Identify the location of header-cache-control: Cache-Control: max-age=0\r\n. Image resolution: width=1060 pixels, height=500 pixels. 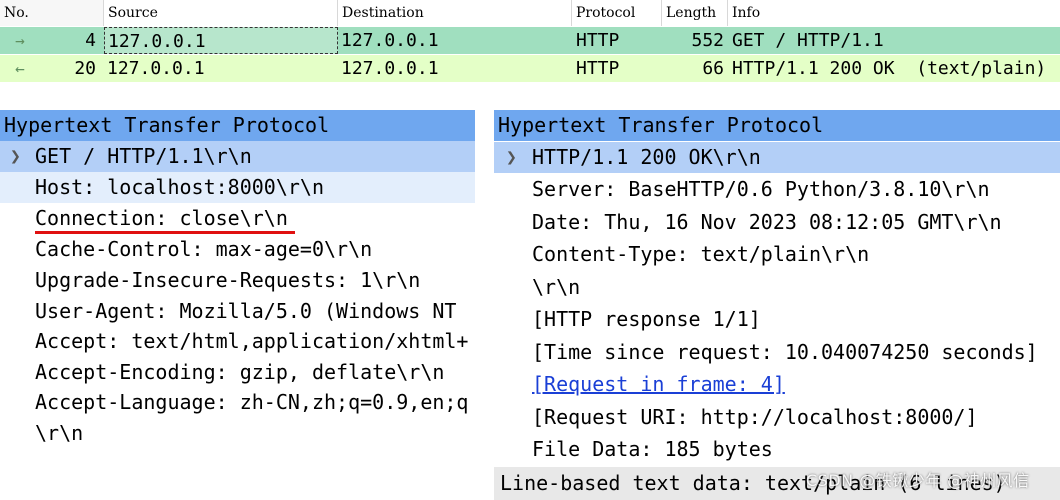
(204, 249).